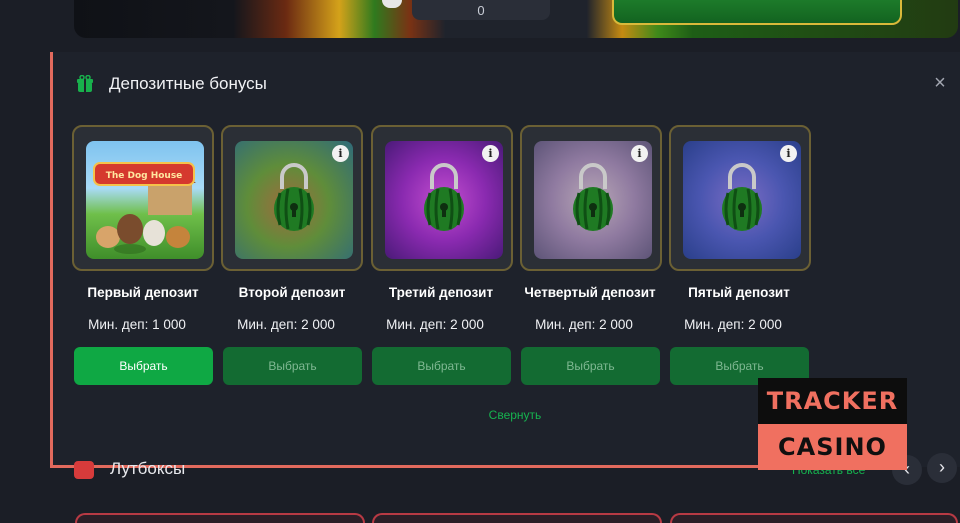 Image resolution: width=960 pixels, height=523 pixels. I want to click on watermark-casino: CASINO, so click(832, 447).